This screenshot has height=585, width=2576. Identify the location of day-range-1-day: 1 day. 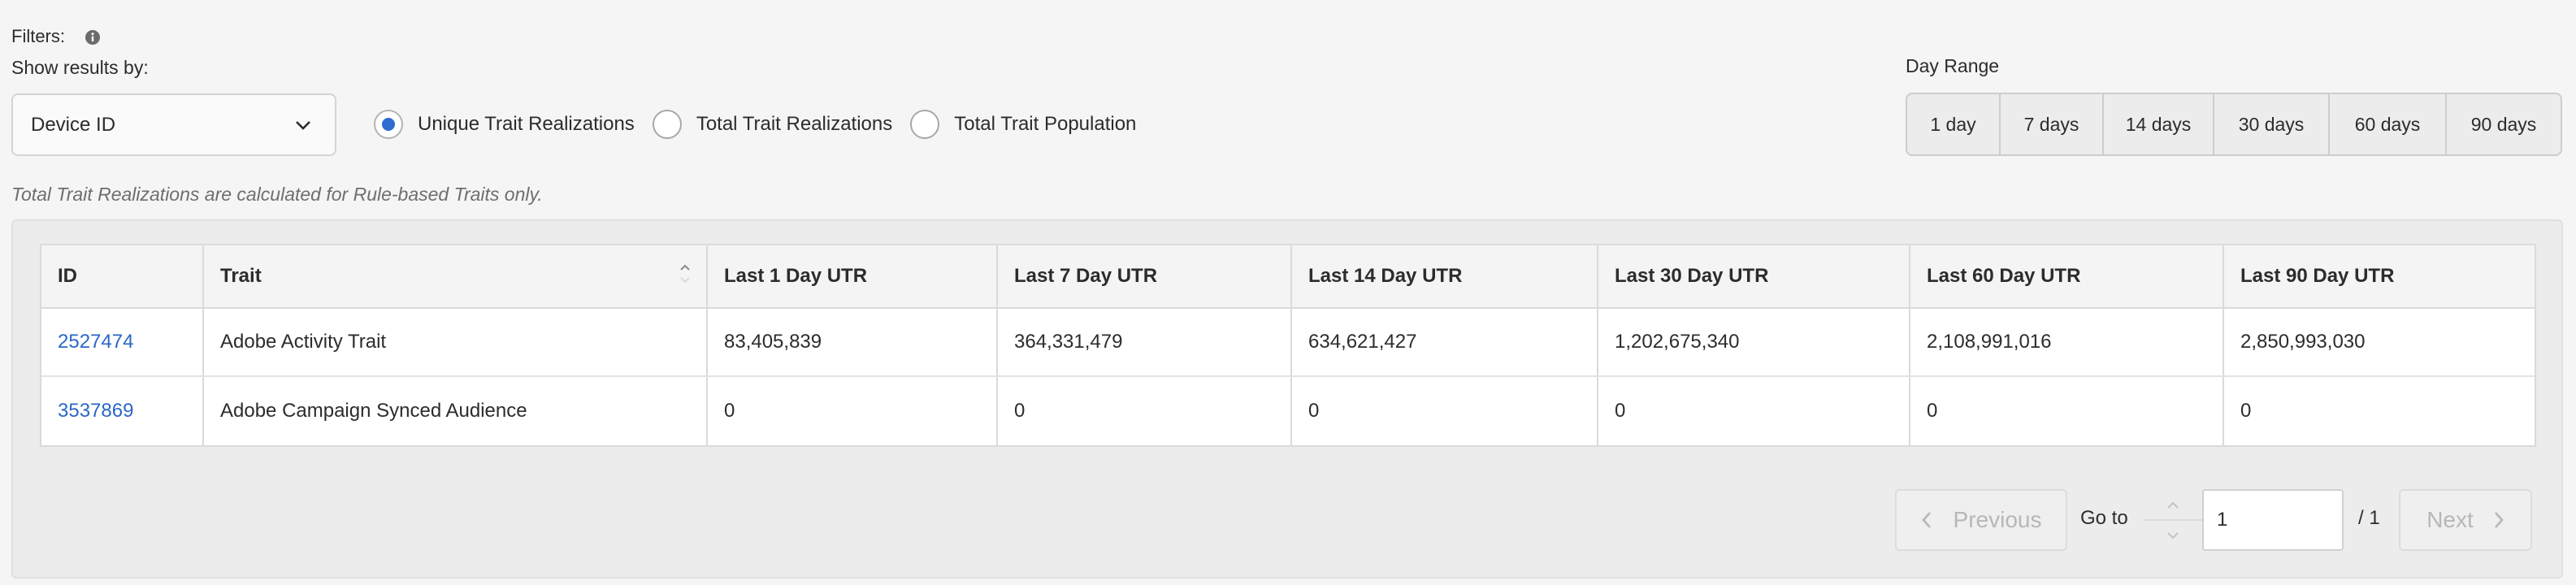
(1954, 124).